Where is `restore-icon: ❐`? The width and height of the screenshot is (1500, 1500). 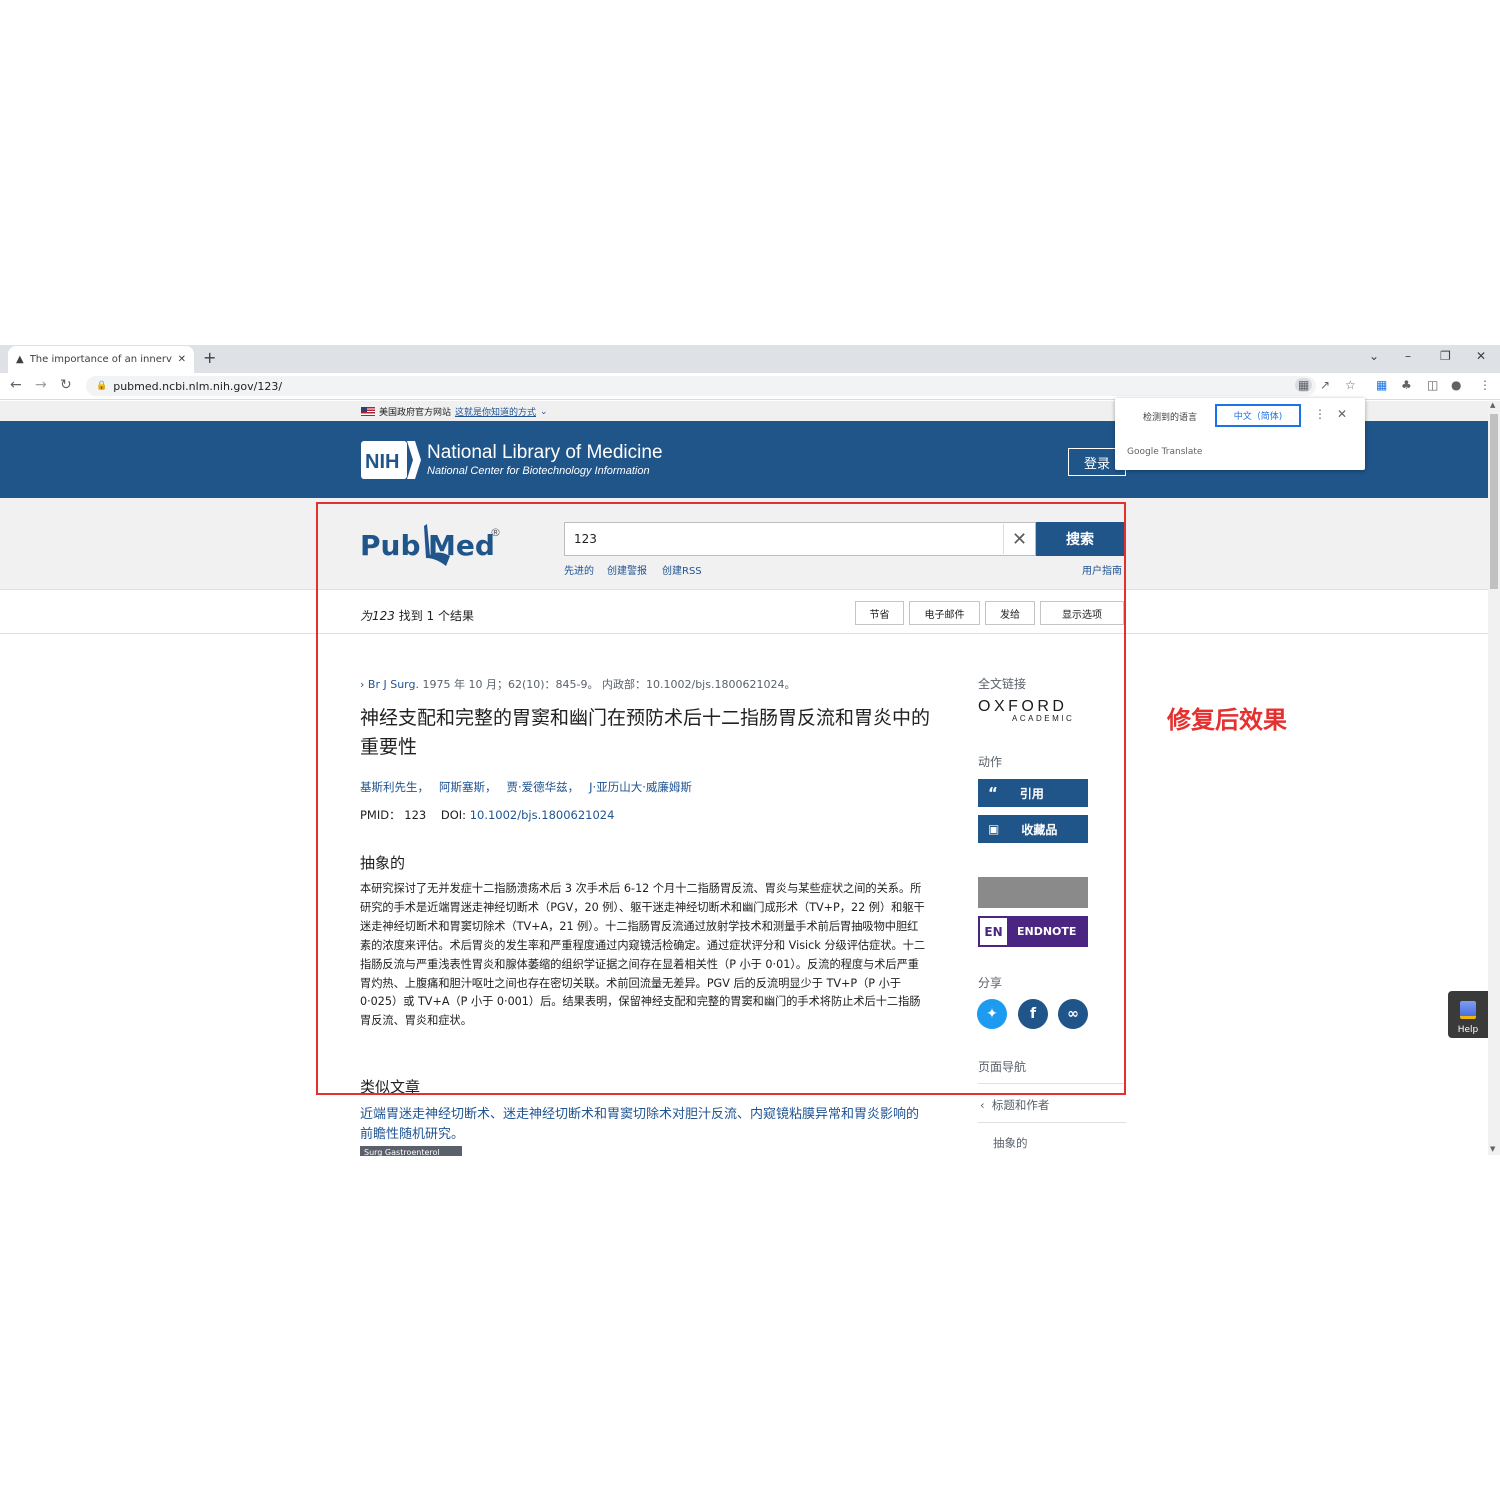
restore-icon: ❐ is located at coordinates (1445, 356).